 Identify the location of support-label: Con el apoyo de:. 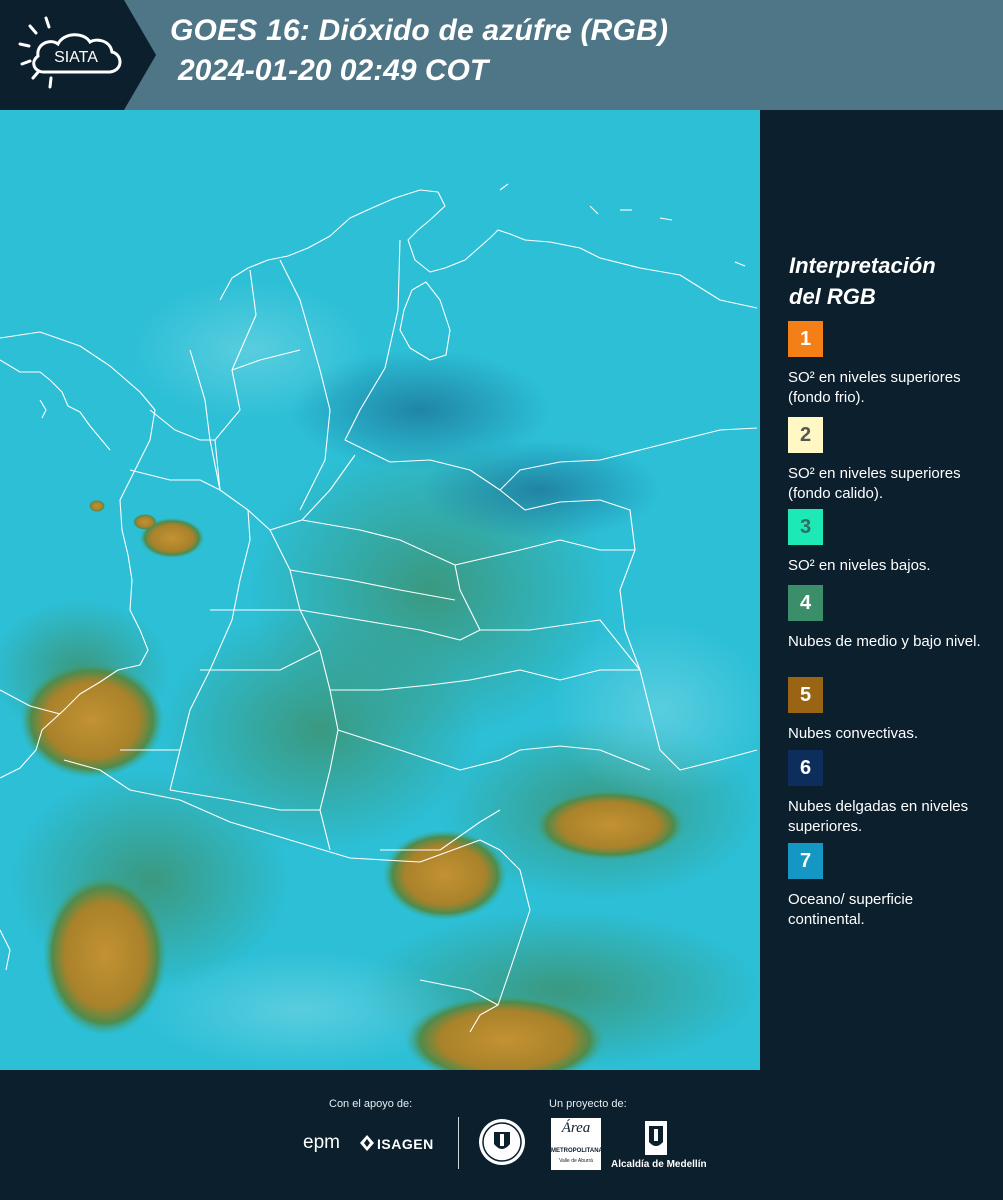
(371, 1104).